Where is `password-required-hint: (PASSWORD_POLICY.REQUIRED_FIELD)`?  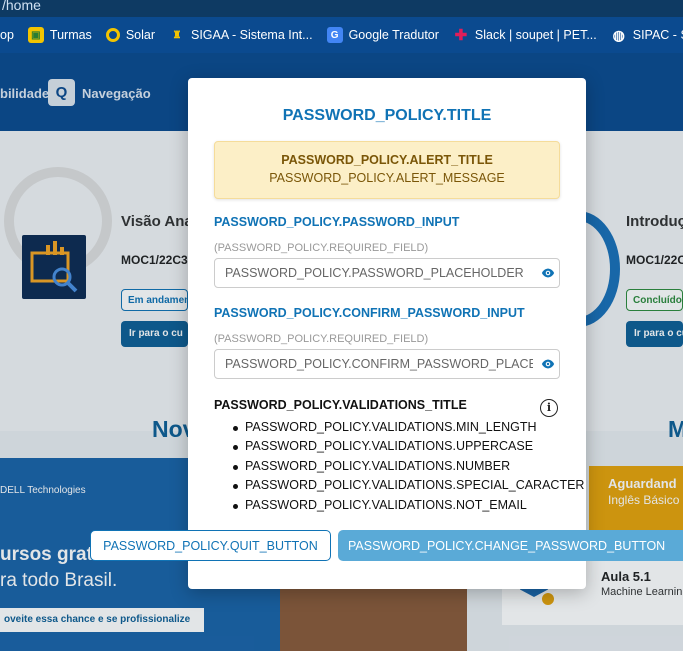
password-required-hint: (PASSWORD_POLICY.REQUIRED_FIELD) is located at coordinates (321, 248).